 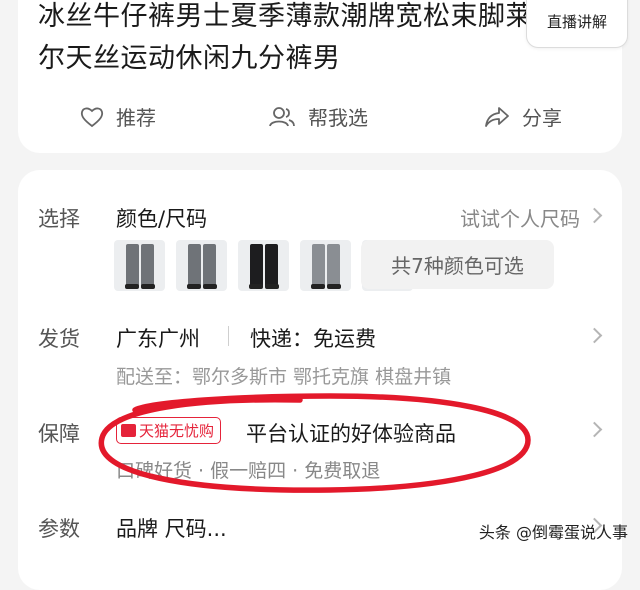 I want to click on product-title-line-2: 尔天丝运动休闲九分裤男, so click(x=189, y=58).